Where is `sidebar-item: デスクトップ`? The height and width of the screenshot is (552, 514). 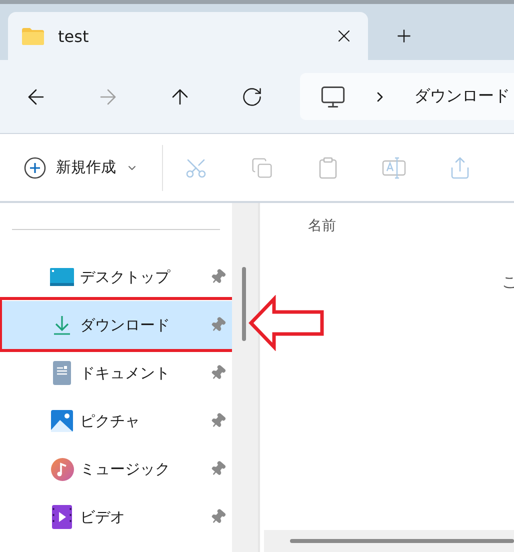 sidebar-item: デスクトップ is located at coordinates (117, 277).